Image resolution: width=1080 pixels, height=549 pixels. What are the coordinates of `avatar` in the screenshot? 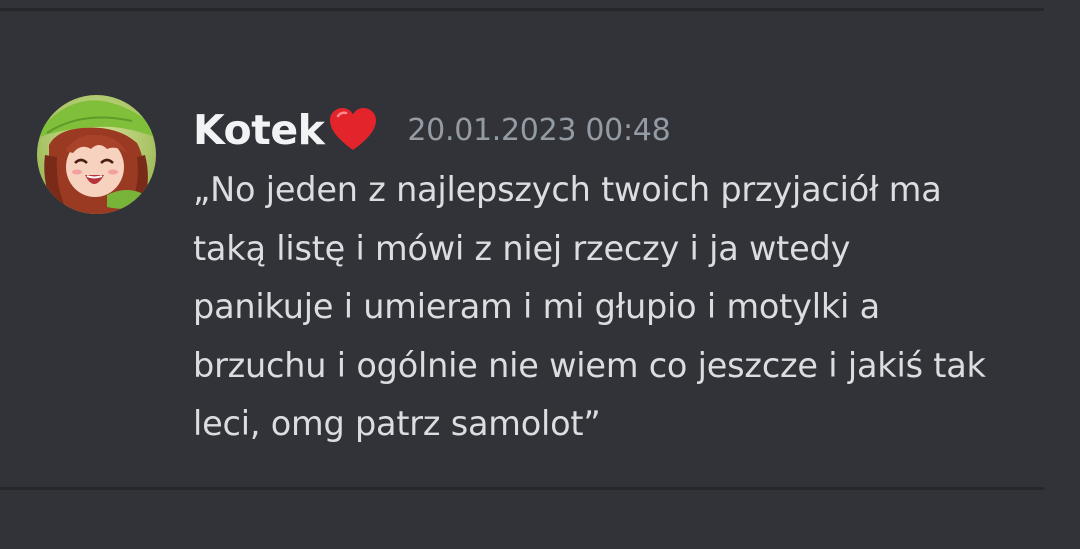 It's located at (96, 154).